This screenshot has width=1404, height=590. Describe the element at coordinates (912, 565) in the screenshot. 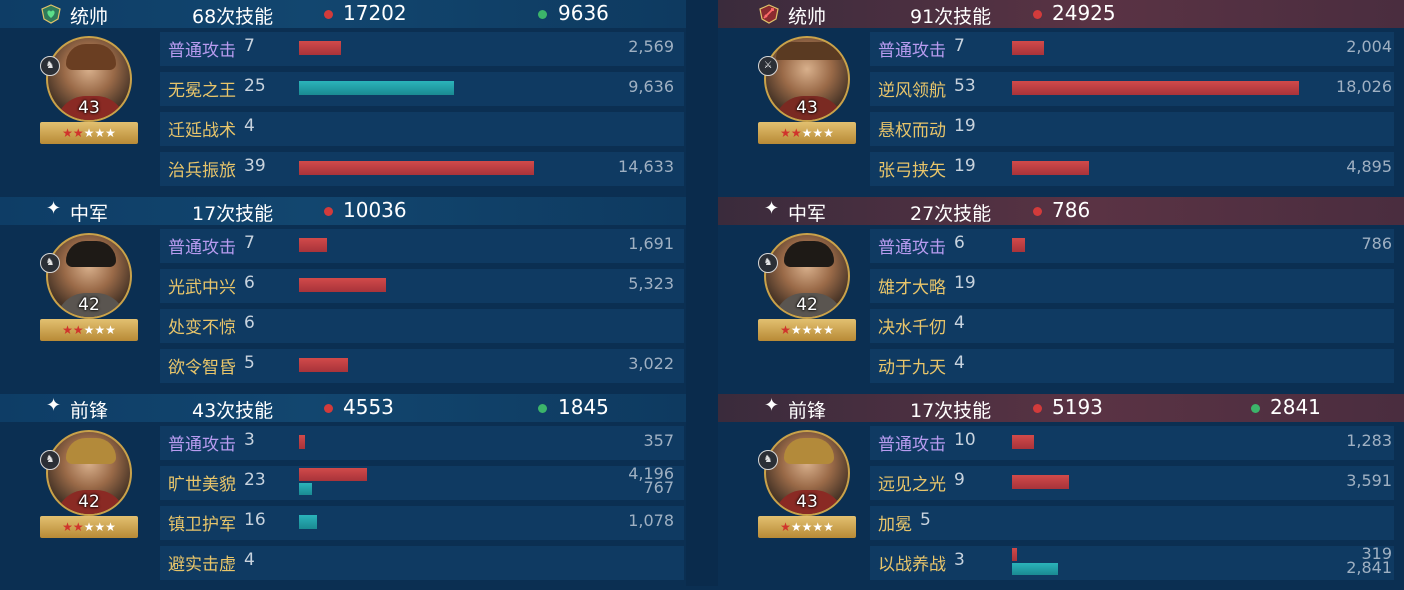

I see `skill-name: 以战养战` at that location.